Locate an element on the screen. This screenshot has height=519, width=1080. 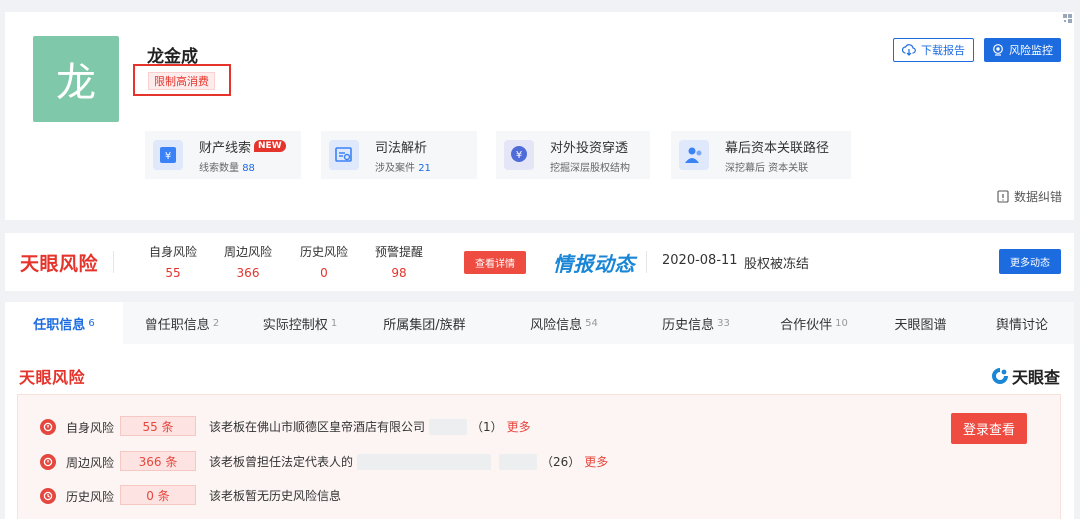
feature-judicial-analysis: 司法解析 涉及案件 21 is located at coordinates (399, 155).